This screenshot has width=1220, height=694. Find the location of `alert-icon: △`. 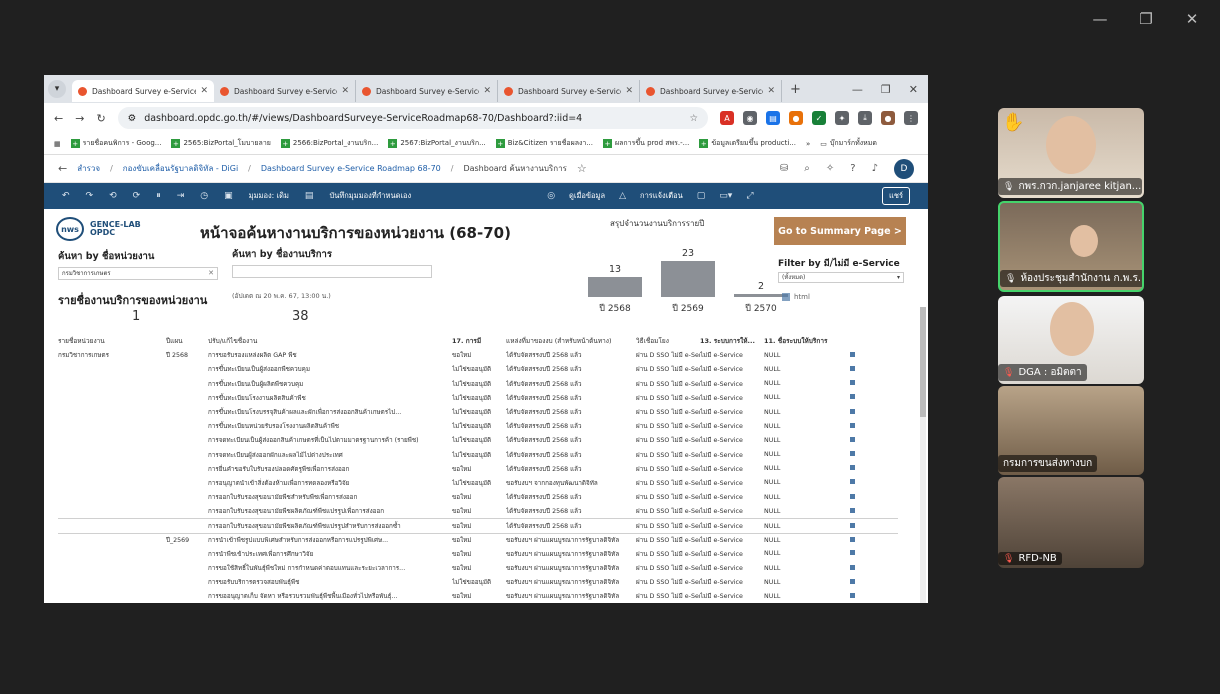

alert-icon: △ is located at coordinates (622, 196).